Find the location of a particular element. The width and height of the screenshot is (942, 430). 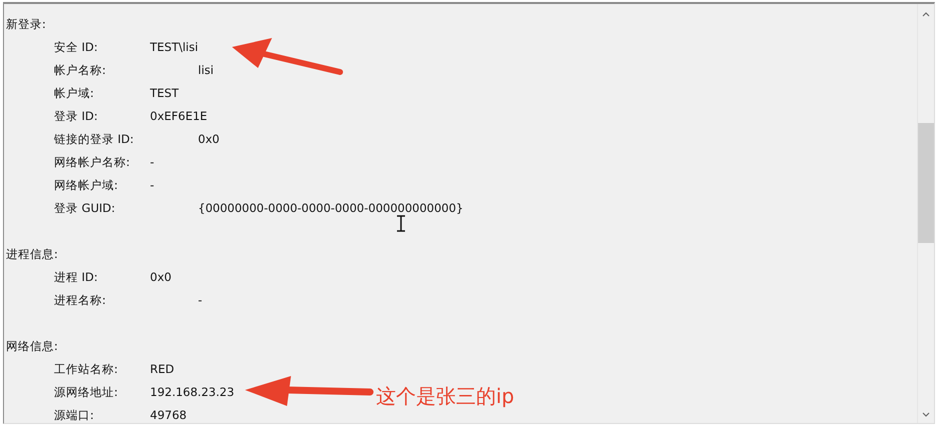

field-label: 网络帐户域: is located at coordinates (86, 185).